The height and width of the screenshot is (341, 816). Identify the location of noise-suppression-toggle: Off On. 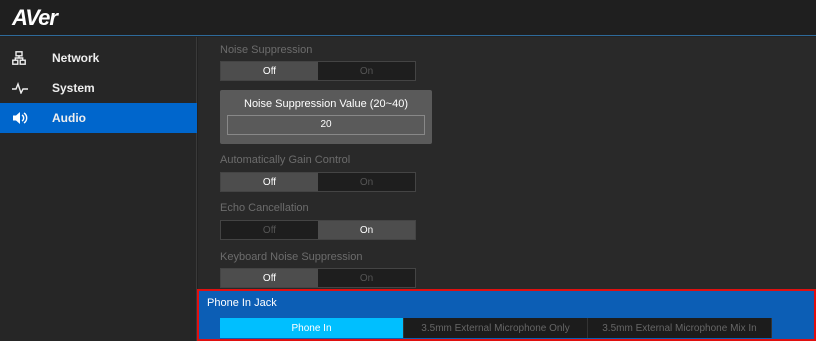
(318, 71).